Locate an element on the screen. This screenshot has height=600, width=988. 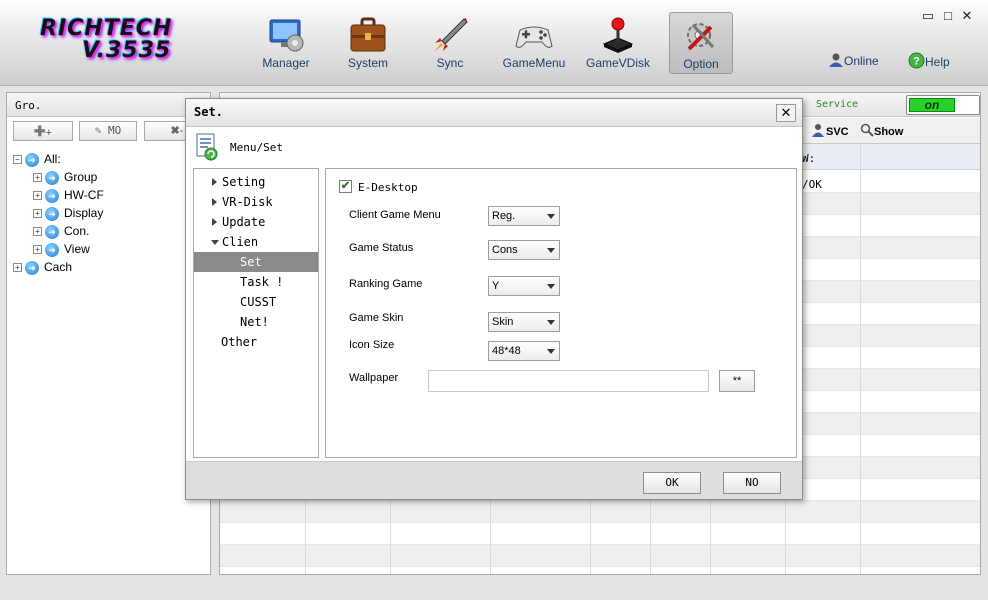
help-icon: ? is located at coordinates (916, 60).